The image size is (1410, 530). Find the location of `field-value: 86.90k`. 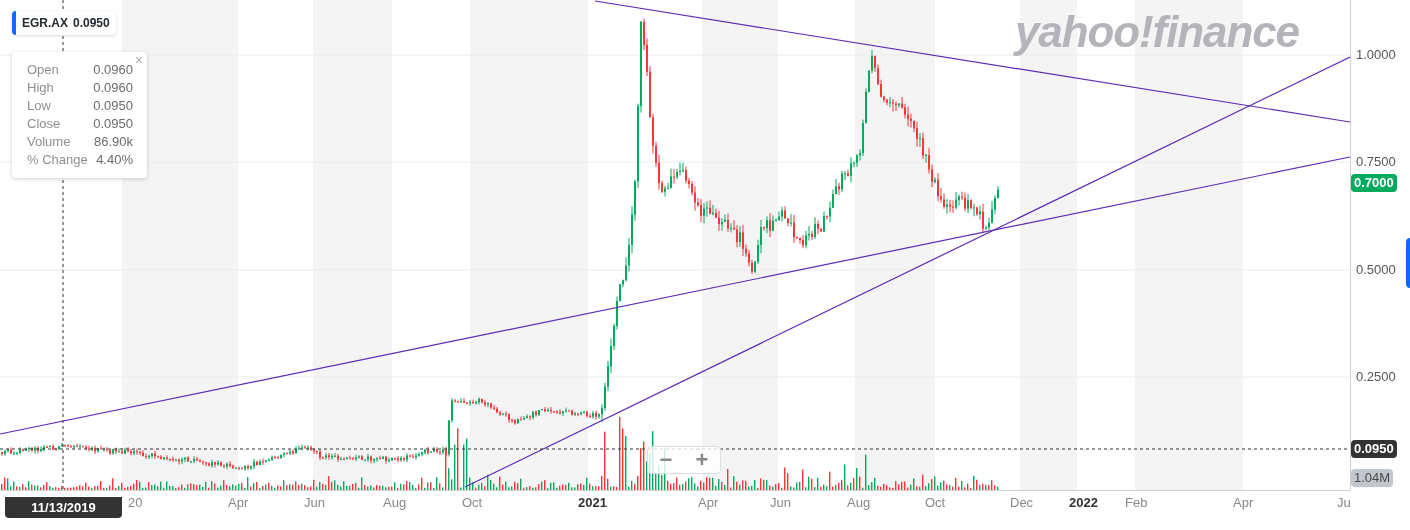

field-value: 86.90k is located at coordinates (113, 142).